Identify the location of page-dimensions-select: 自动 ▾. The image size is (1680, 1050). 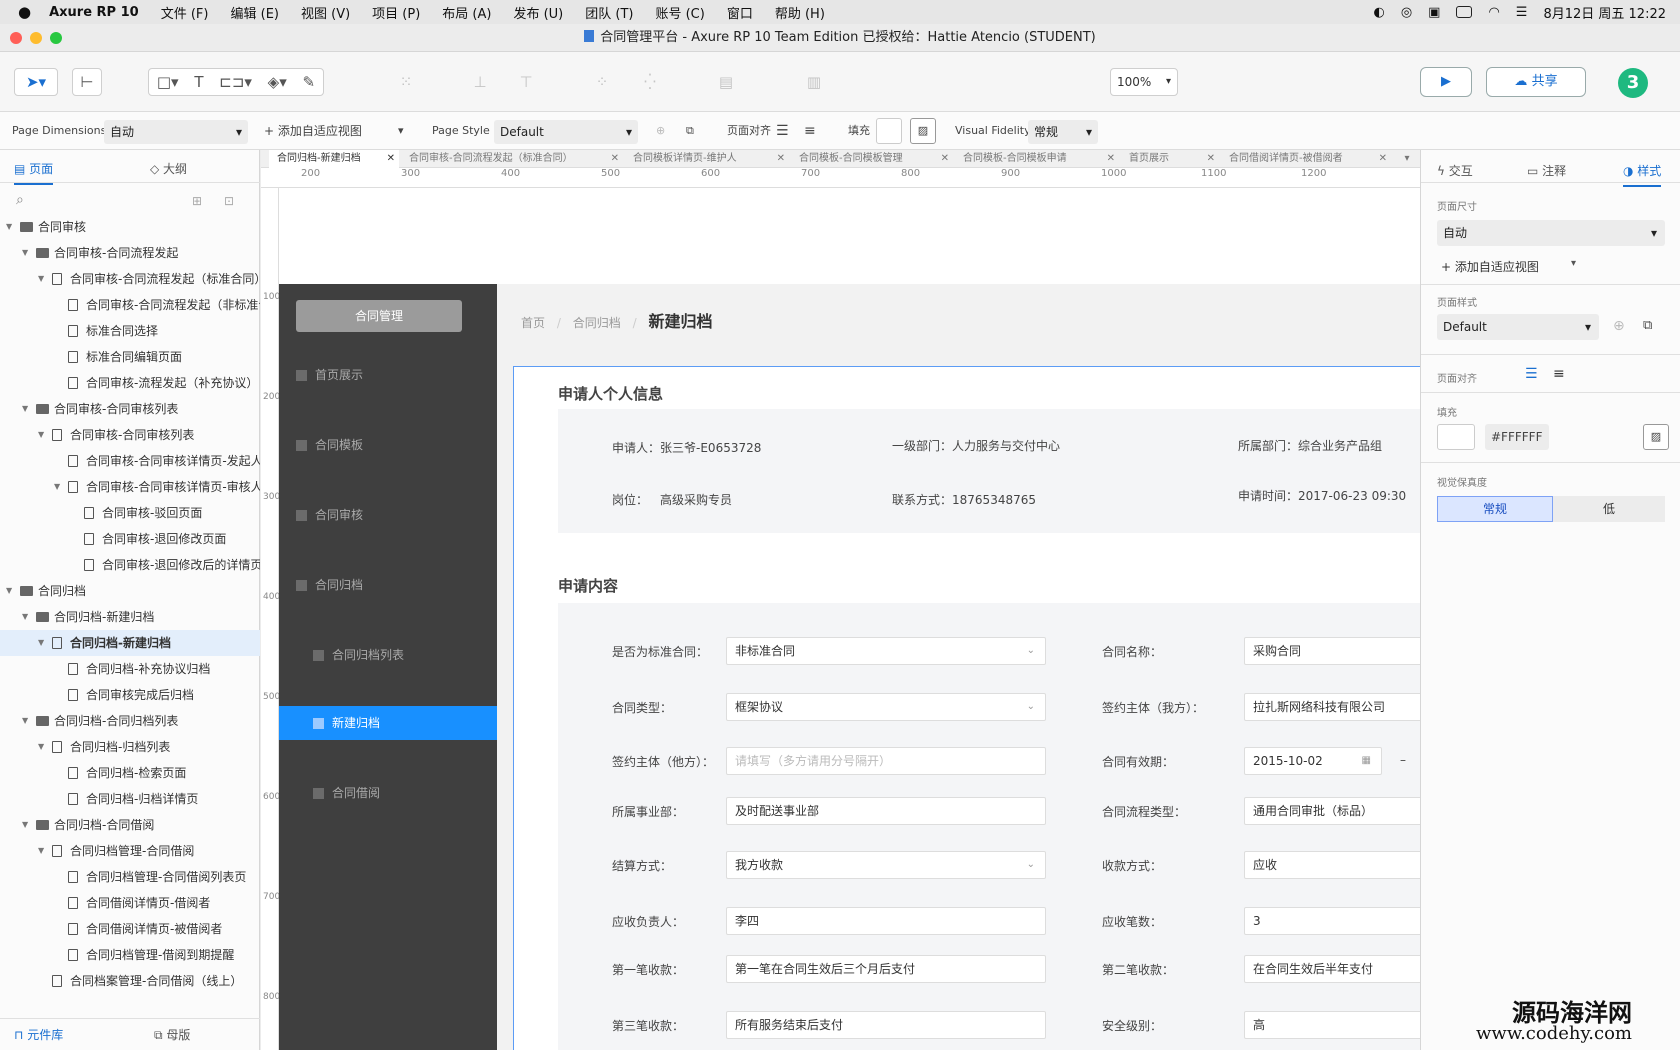
(176, 132).